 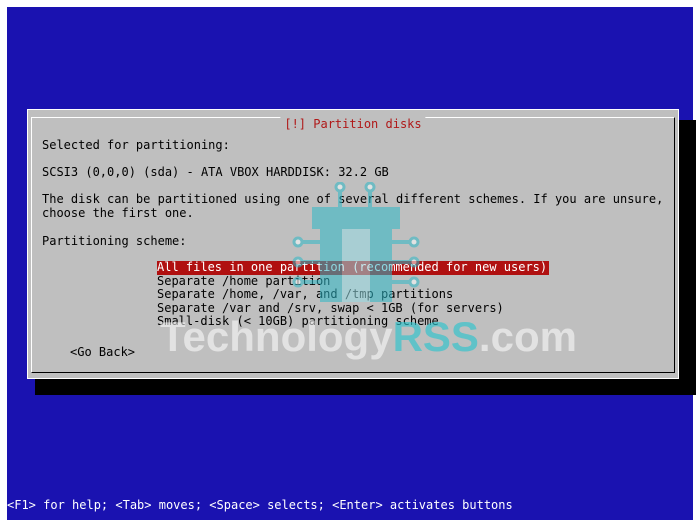 What do you see at coordinates (136, 145) in the screenshot?
I see `selected-label: Selected for partitioning:` at bounding box center [136, 145].